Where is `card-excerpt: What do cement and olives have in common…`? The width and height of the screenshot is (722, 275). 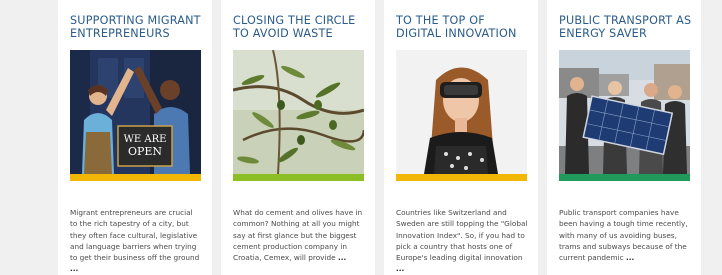
card-excerpt: What do cement and olives have in common… is located at coordinates (299, 235).